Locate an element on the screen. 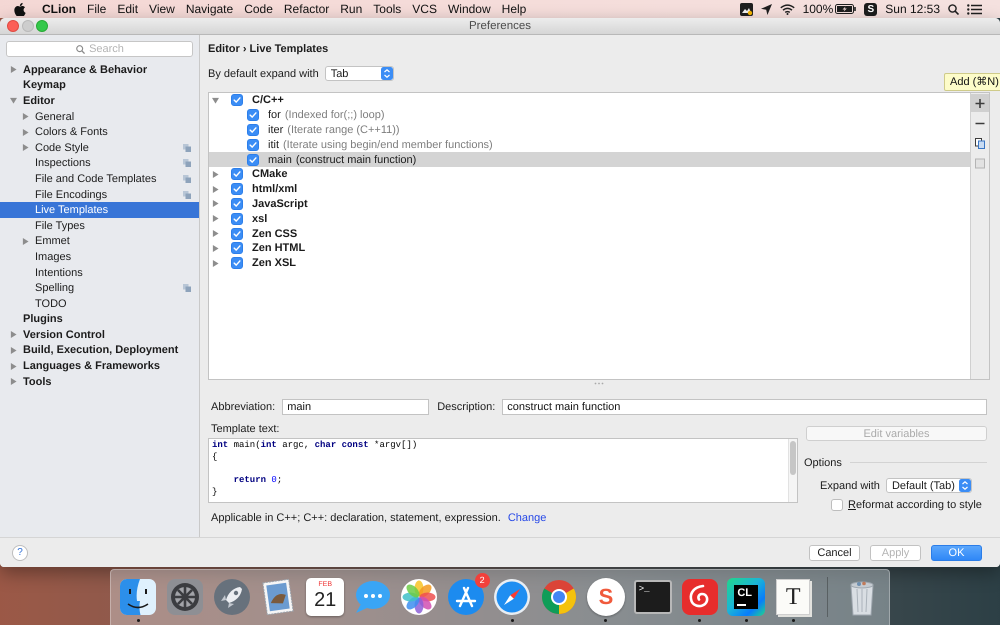 This screenshot has width=1000, height=625. menu-item: Edit is located at coordinates (127, 9).